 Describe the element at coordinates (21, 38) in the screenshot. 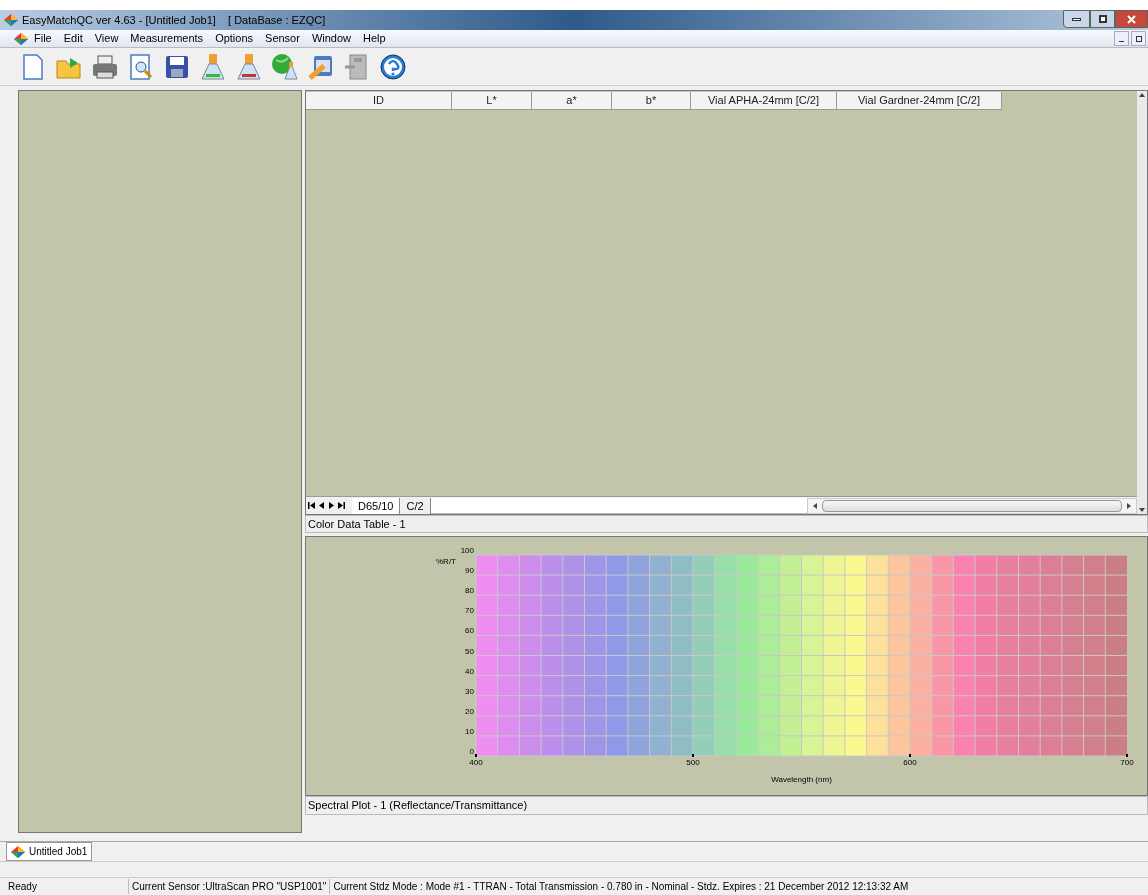

I see `menu-logo-icon` at that location.